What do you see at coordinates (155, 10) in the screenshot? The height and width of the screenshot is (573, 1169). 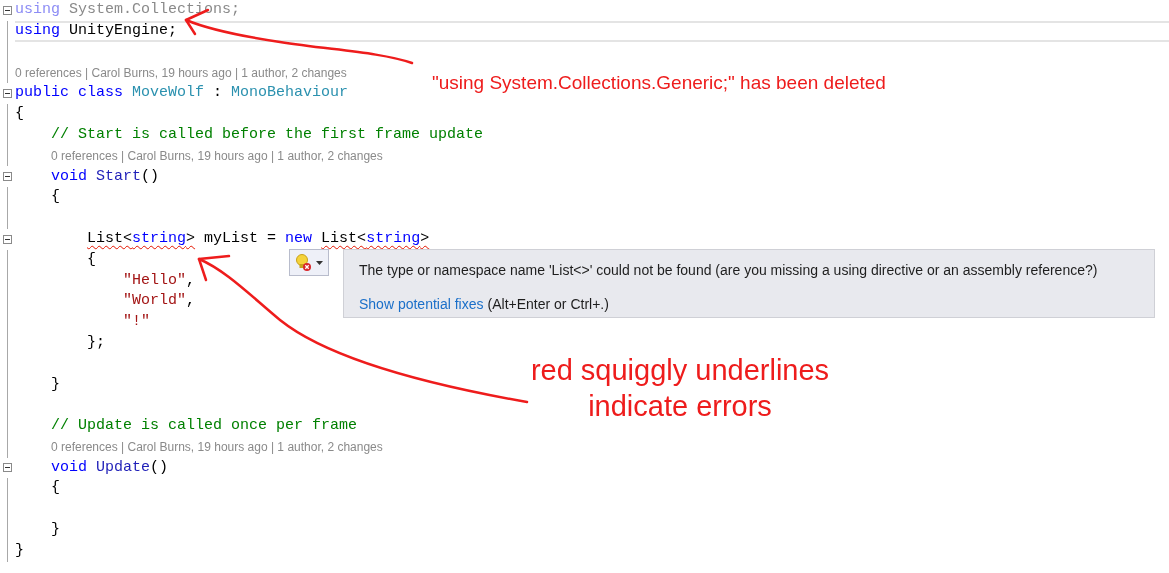 I see `code-text: System.Collections;` at bounding box center [155, 10].